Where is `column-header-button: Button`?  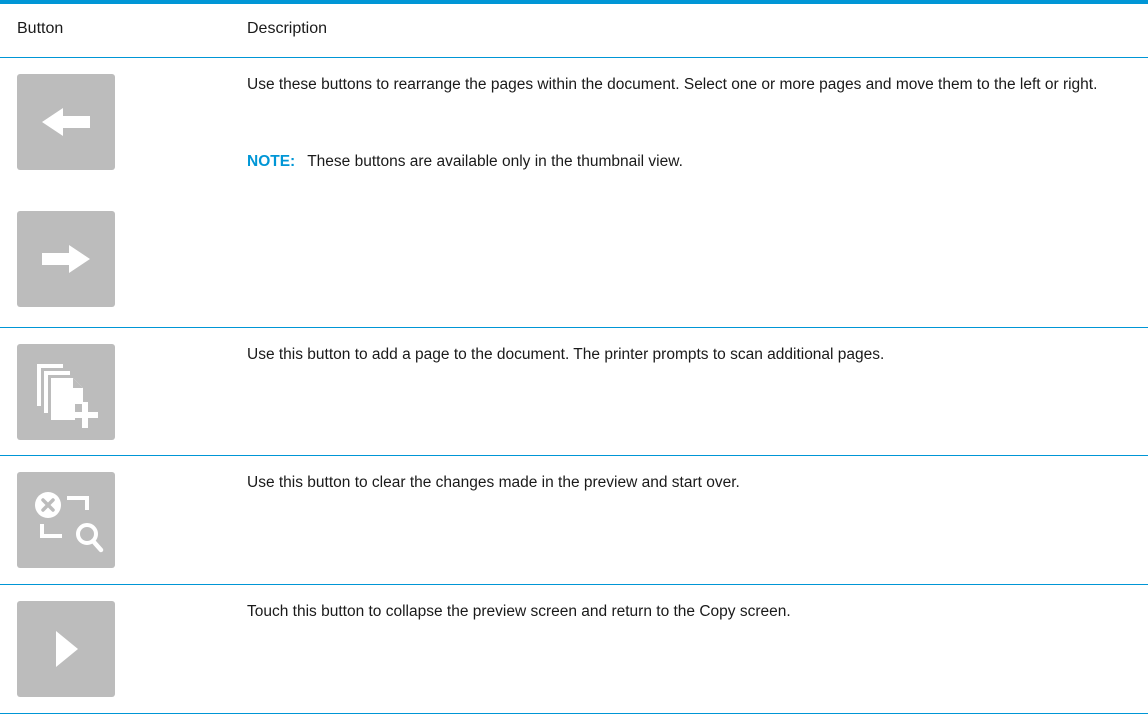 column-header-button: Button is located at coordinates (40, 28).